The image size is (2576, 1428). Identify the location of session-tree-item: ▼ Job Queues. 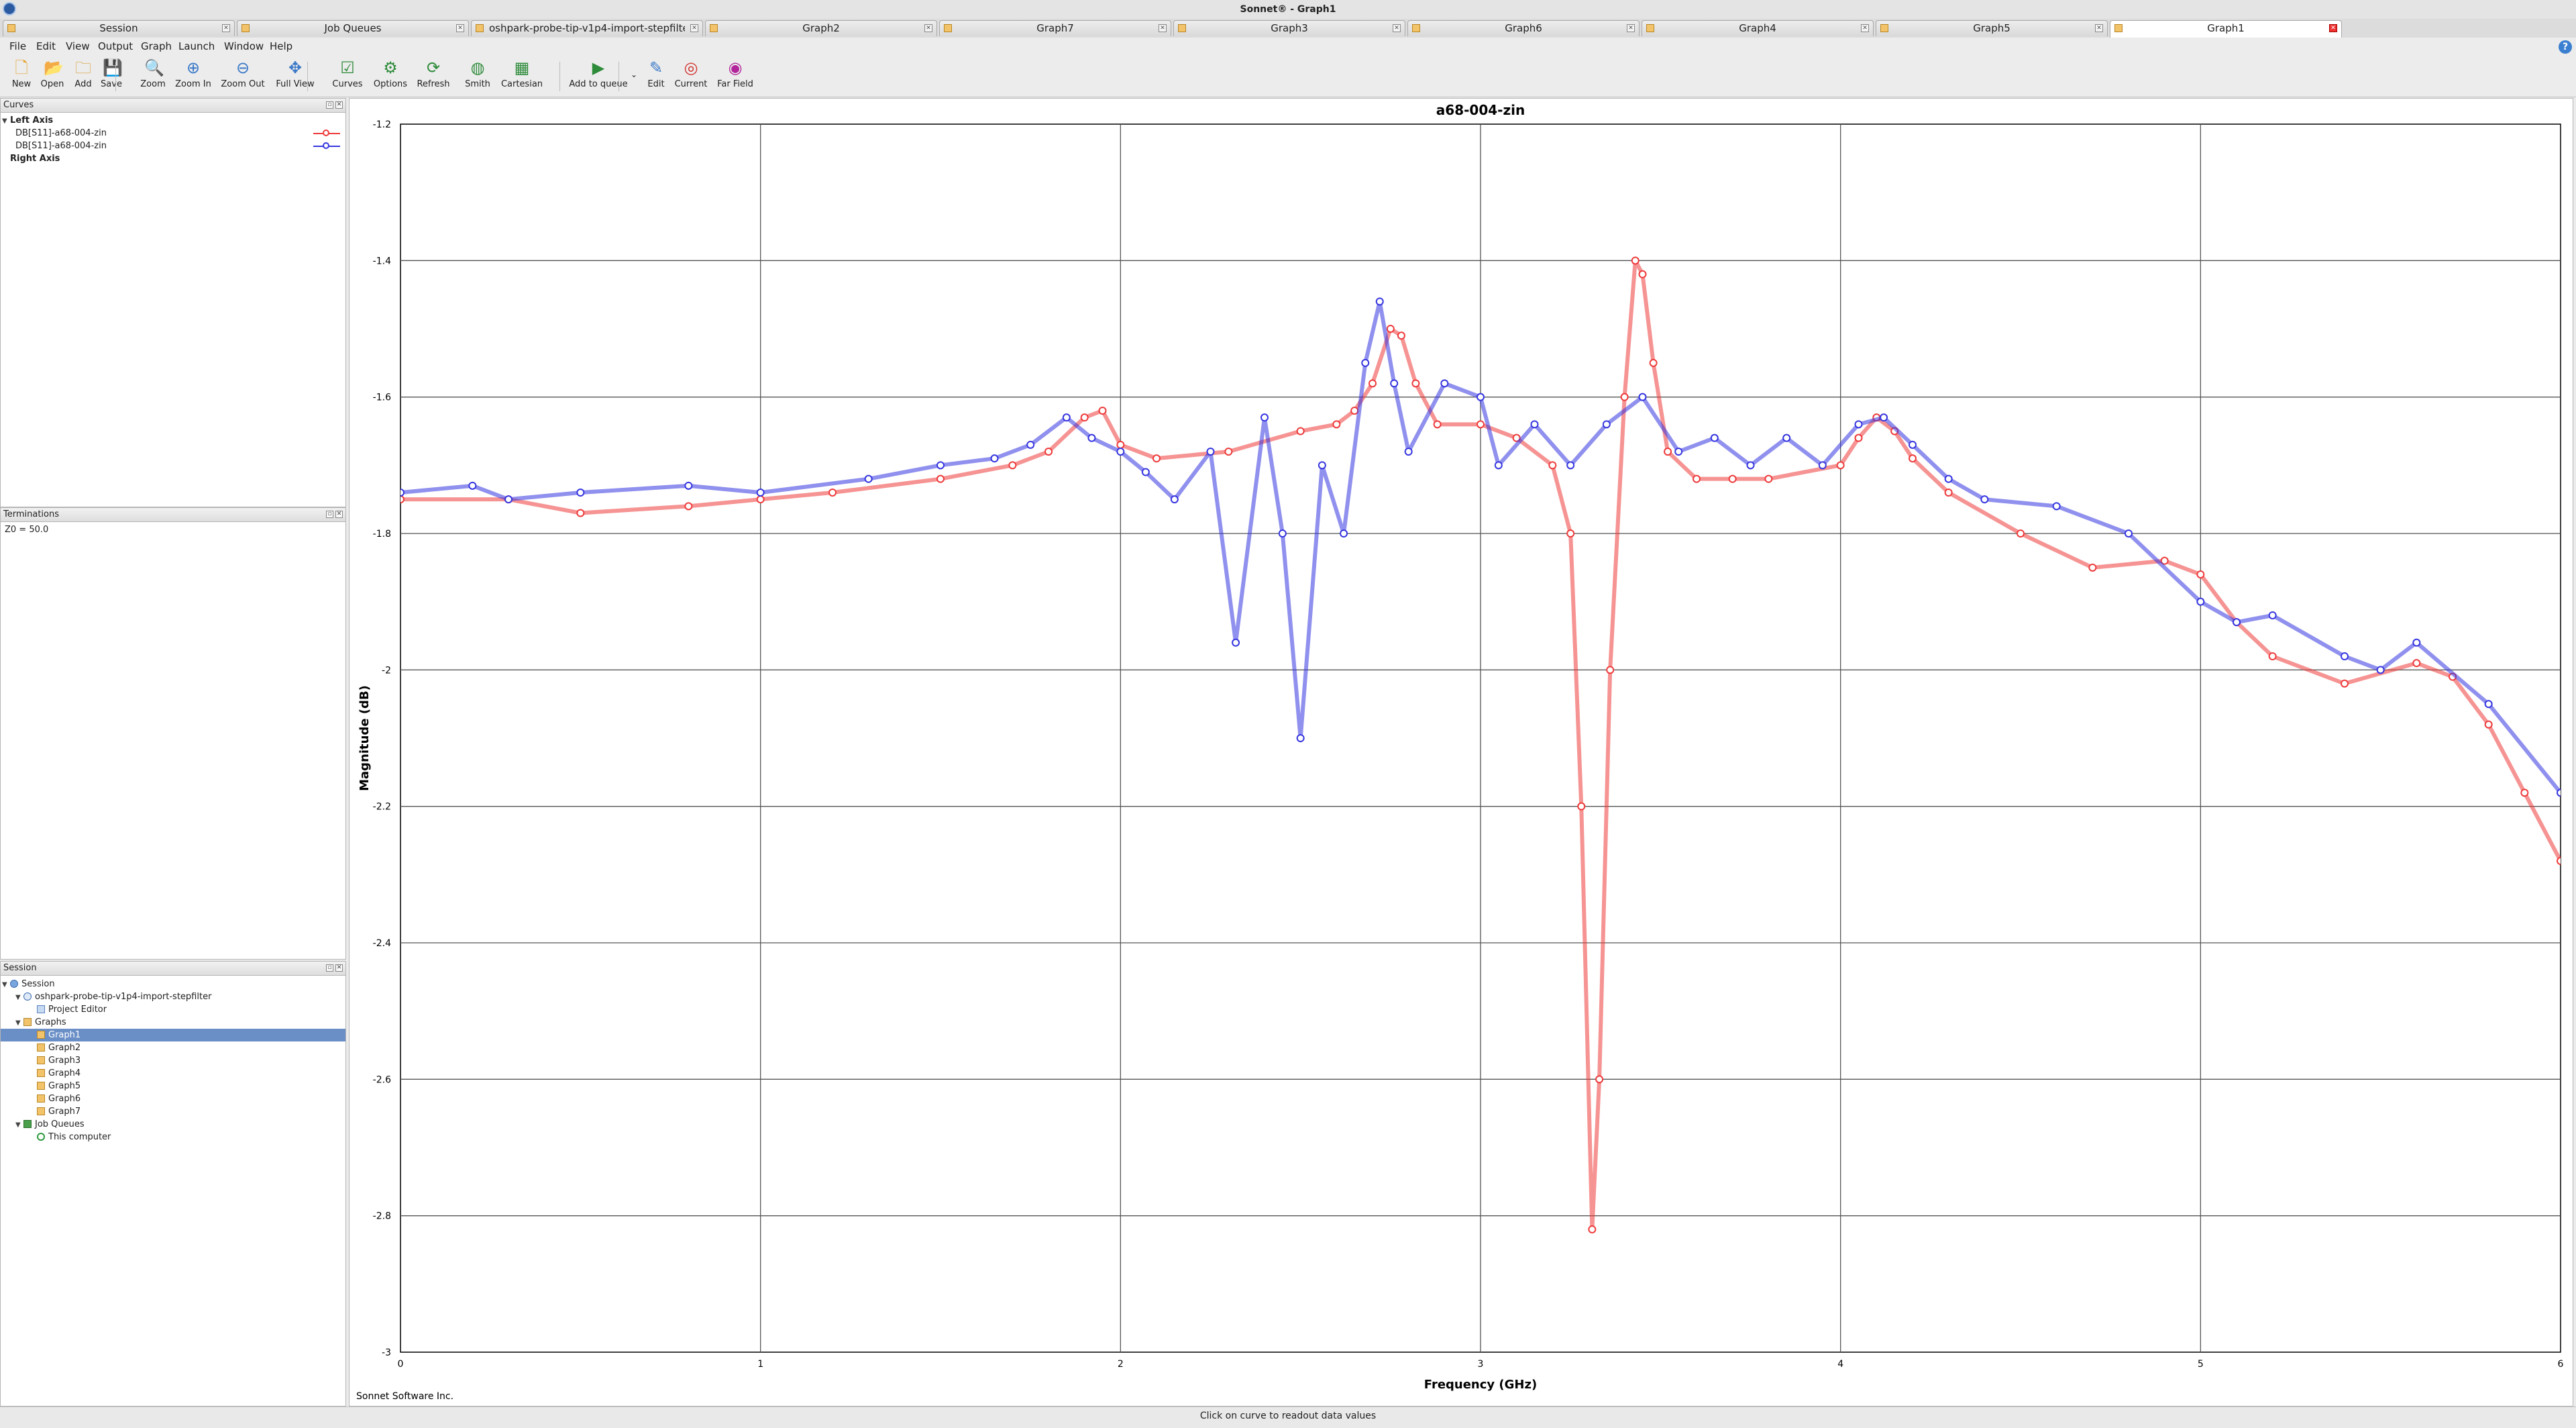
(173, 1124).